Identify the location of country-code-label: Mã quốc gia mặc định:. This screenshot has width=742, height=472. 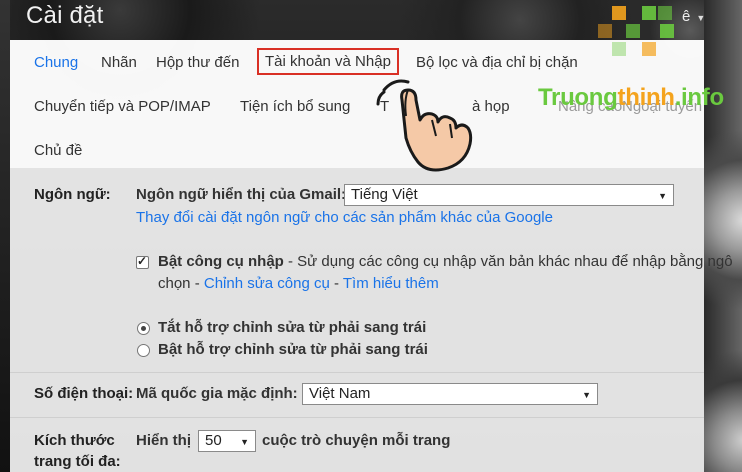
(217, 393).